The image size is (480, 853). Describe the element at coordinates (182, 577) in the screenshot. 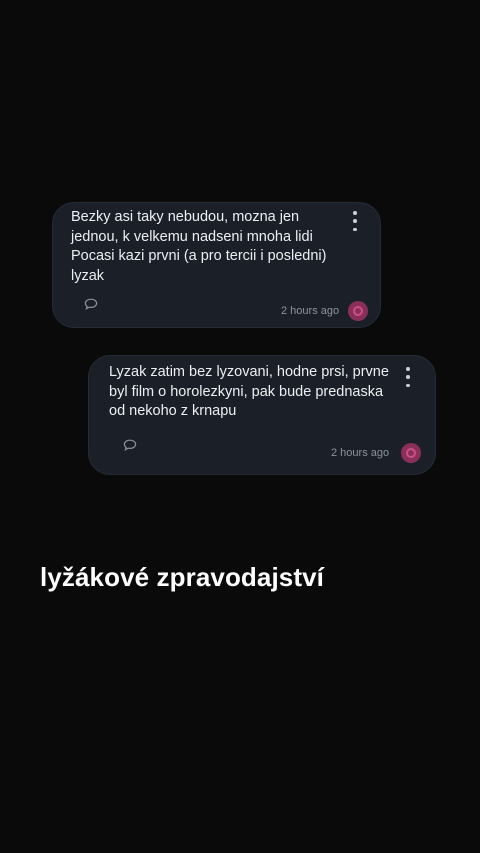

I see `headline-text: lyžákové zpravodajství` at that location.